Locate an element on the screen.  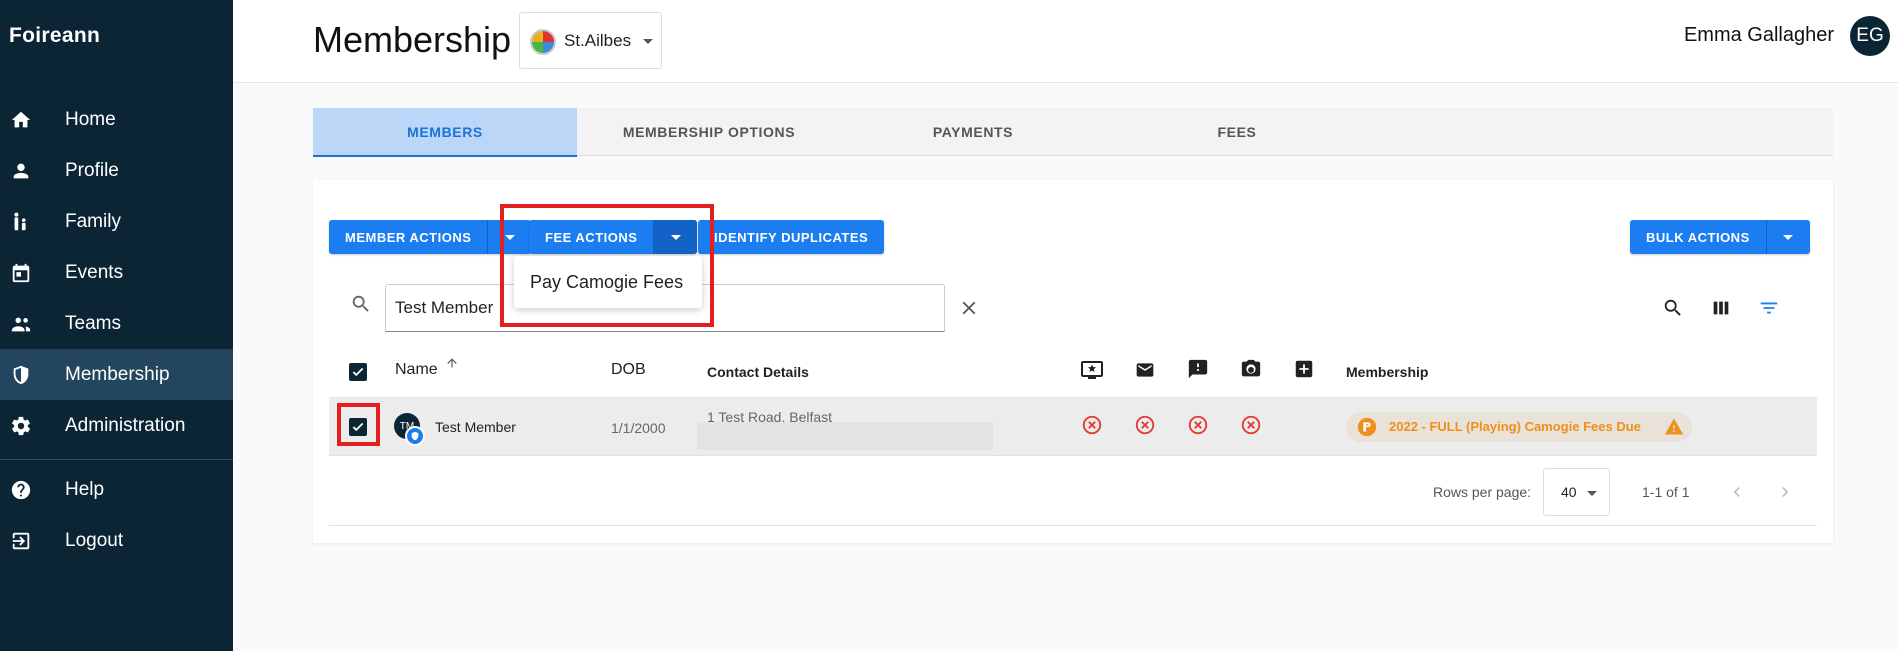
help-icon is located at coordinates (21, 490).